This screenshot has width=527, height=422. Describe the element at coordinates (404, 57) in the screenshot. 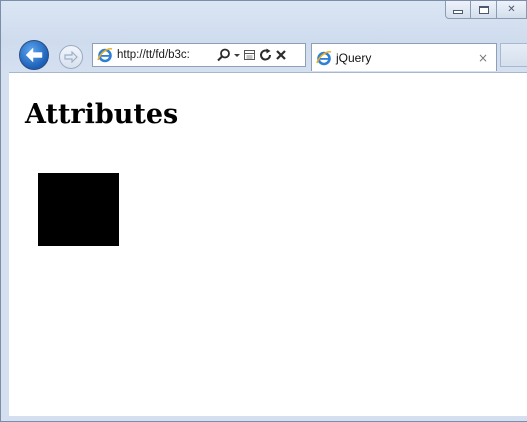

I see `browser-tab: jQuery ×` at that location.